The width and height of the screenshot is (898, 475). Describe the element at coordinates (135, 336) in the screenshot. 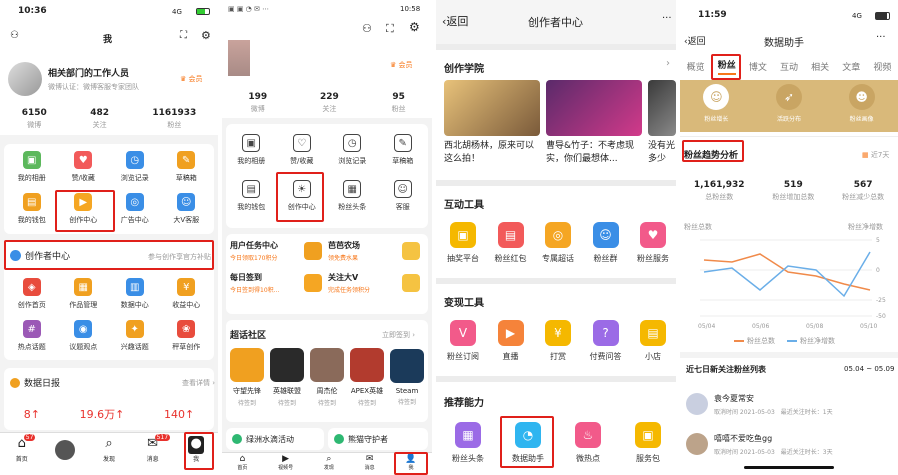

I see `tool-item: ✦ 兴趣话题` at that location.